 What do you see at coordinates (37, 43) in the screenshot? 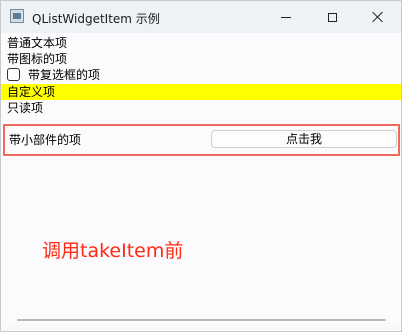
I see `list-item-label: 普通文本项` at bounding box center [37, 43].